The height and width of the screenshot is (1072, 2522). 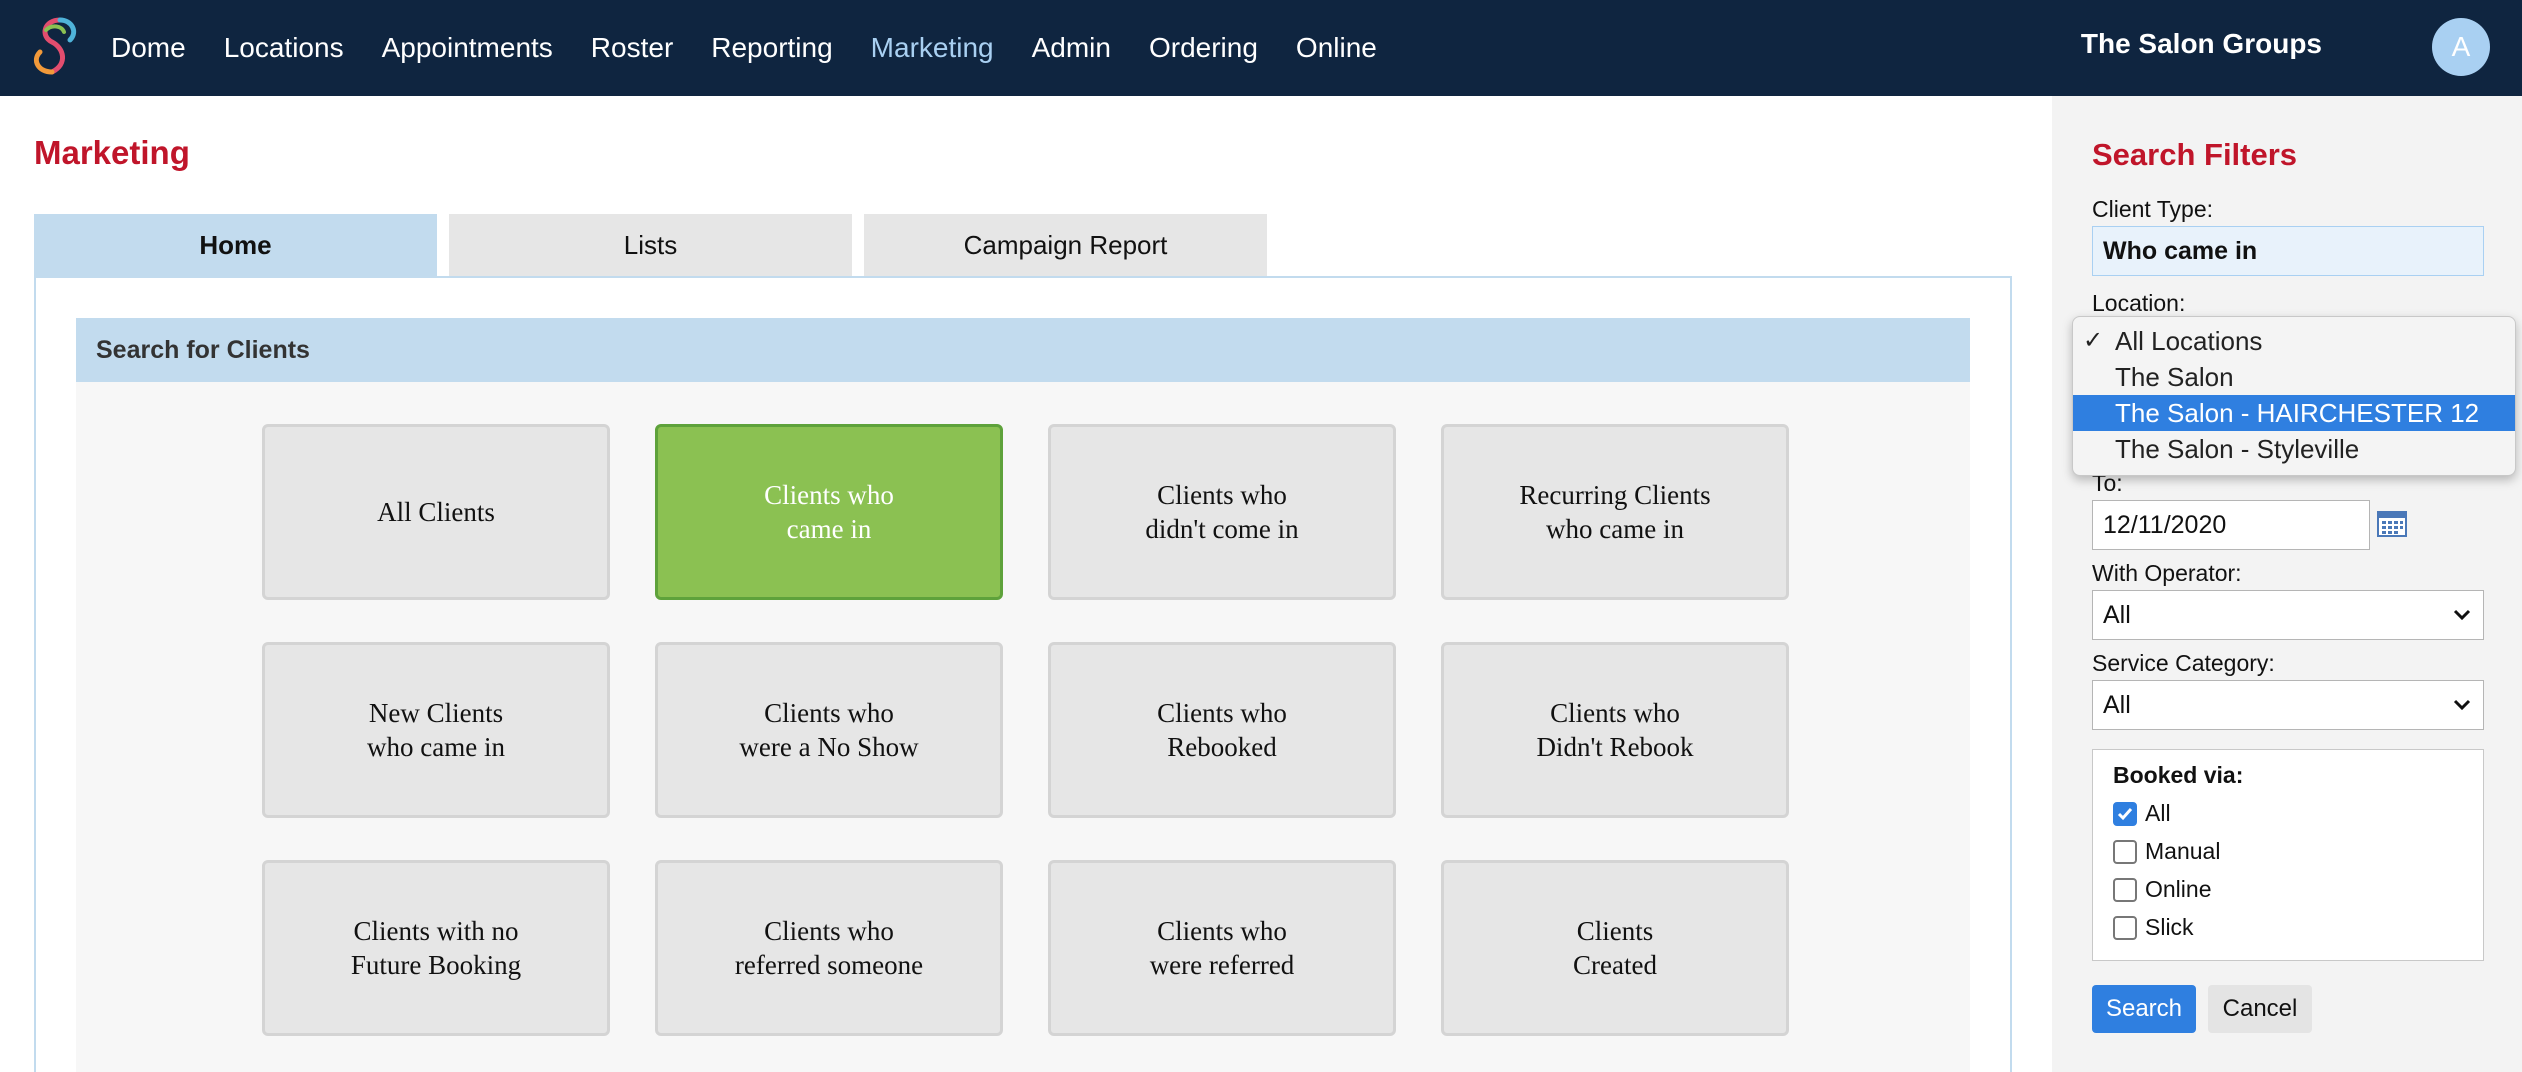 What do you see at coordinates (829, 512) in the screenshot?
I see `card-clients-who-came-in: Clients who came in` at bounding box center [829, 512].